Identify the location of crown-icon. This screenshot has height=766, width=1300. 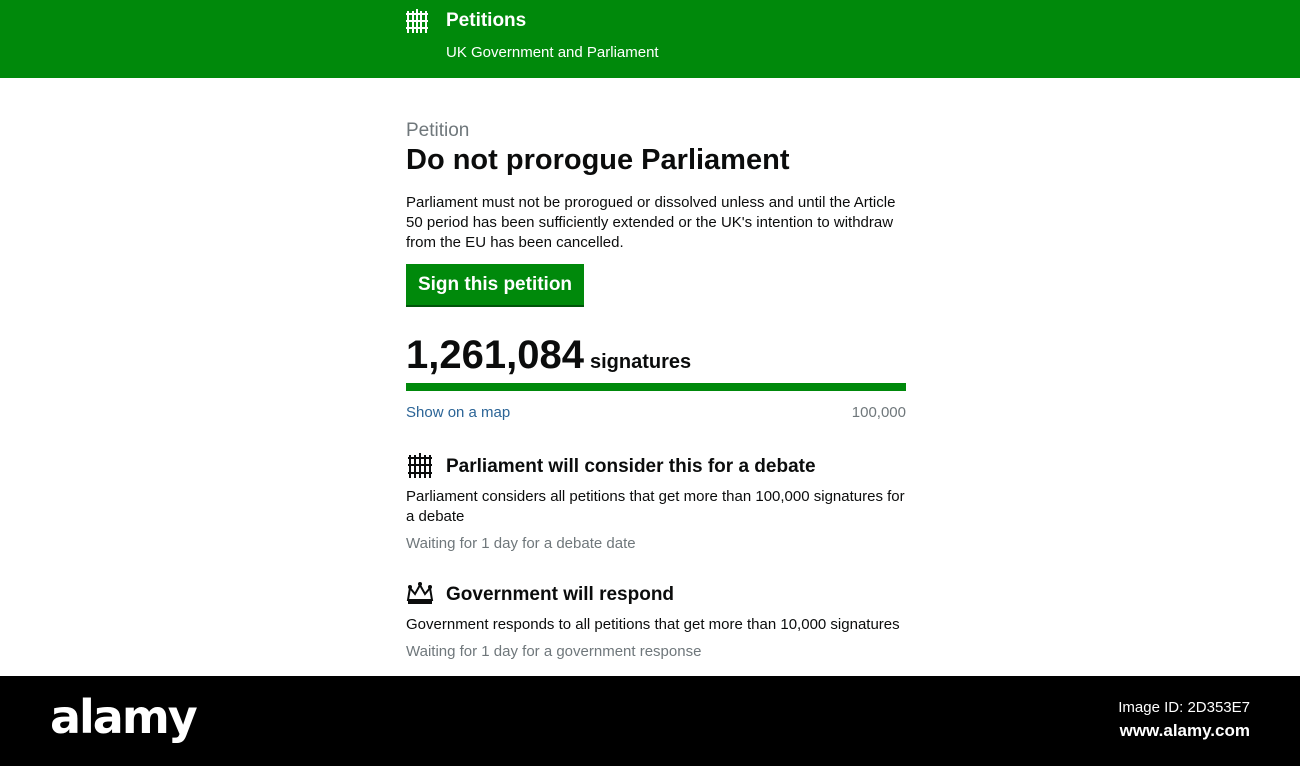
(420, 593).